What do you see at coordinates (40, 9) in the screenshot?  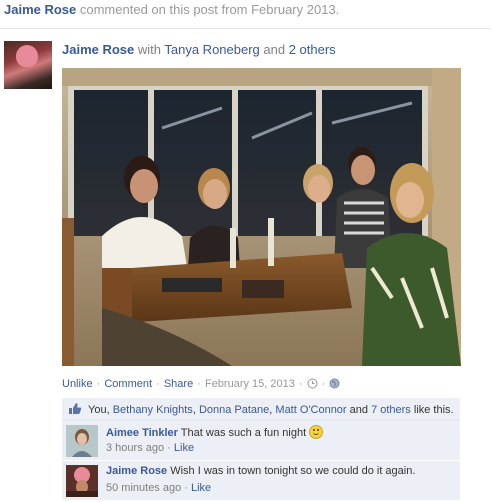 I see `story-header-author-link: Jaime Rose` at bounding box center [40, 9].